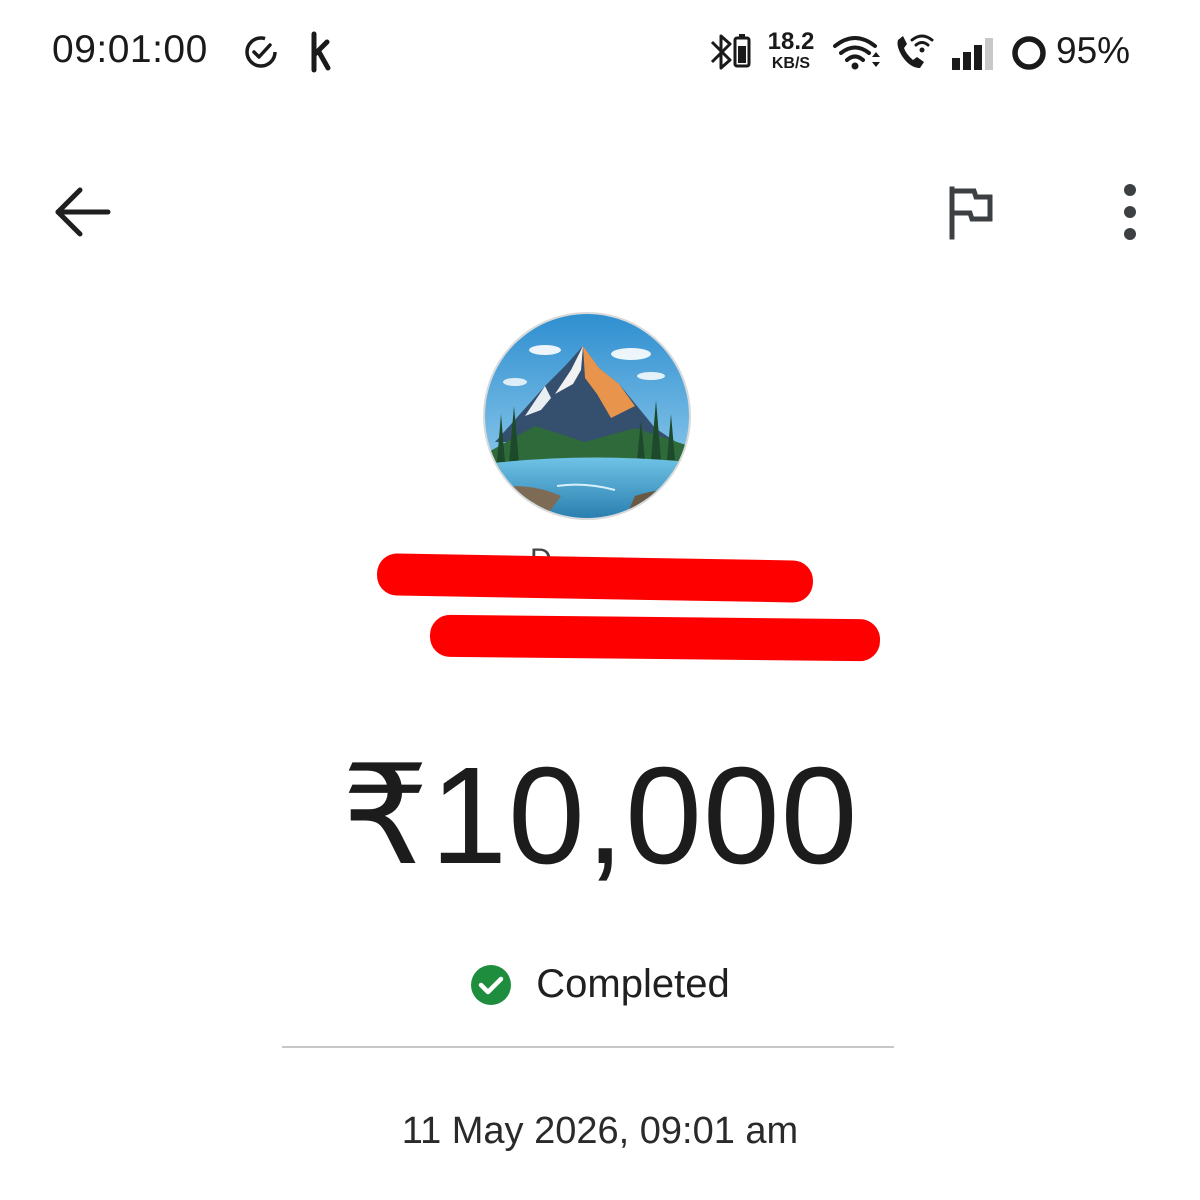 The width and height of the screenshot is (1200, 1200). Describe the element at coordinates (915, 51) in the screenshot. I see `wifi-call-icon` at that location.